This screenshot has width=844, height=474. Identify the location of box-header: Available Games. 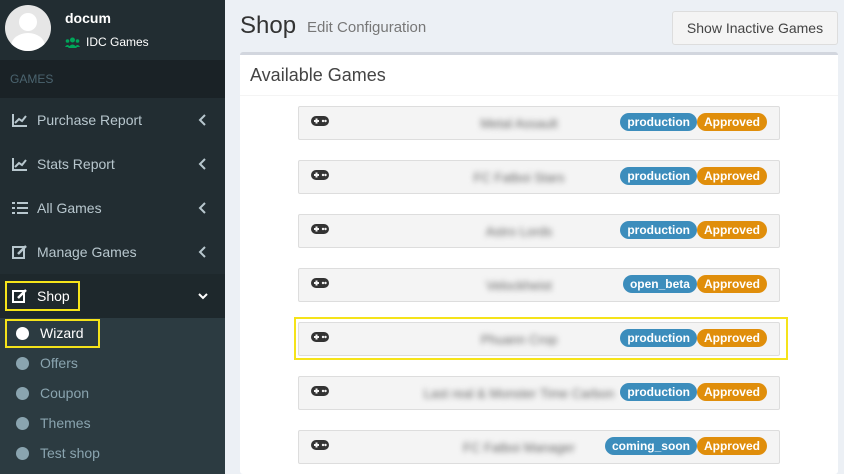
(539, 75).